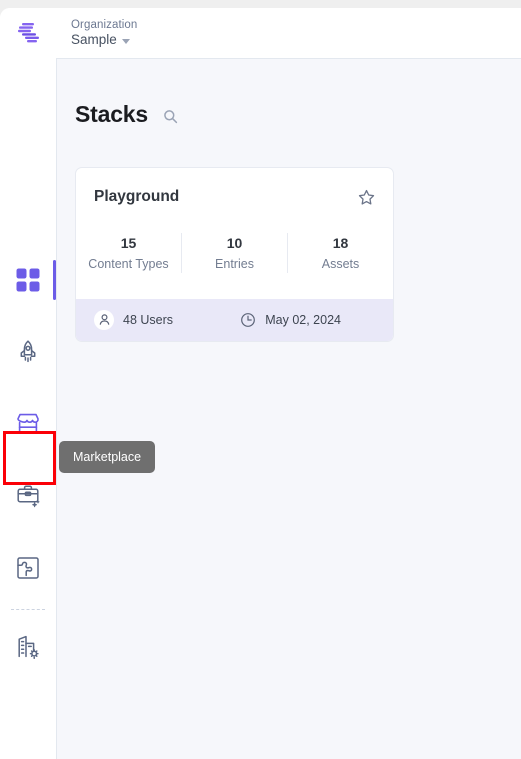 Image resolution: width=521 pixels, height=759 pixels. I want to click on stat-label: Assets, so click(340, 264).